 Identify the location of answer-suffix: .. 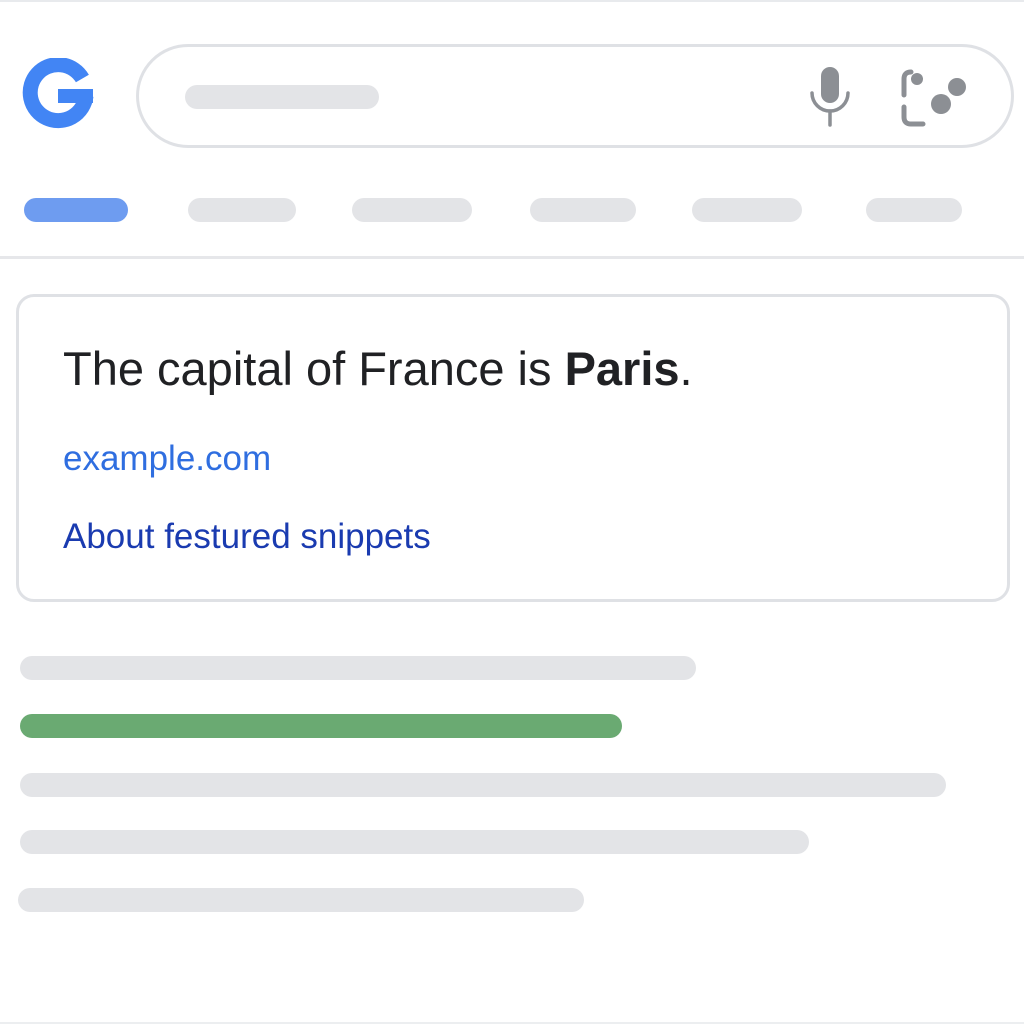
(686, 368).